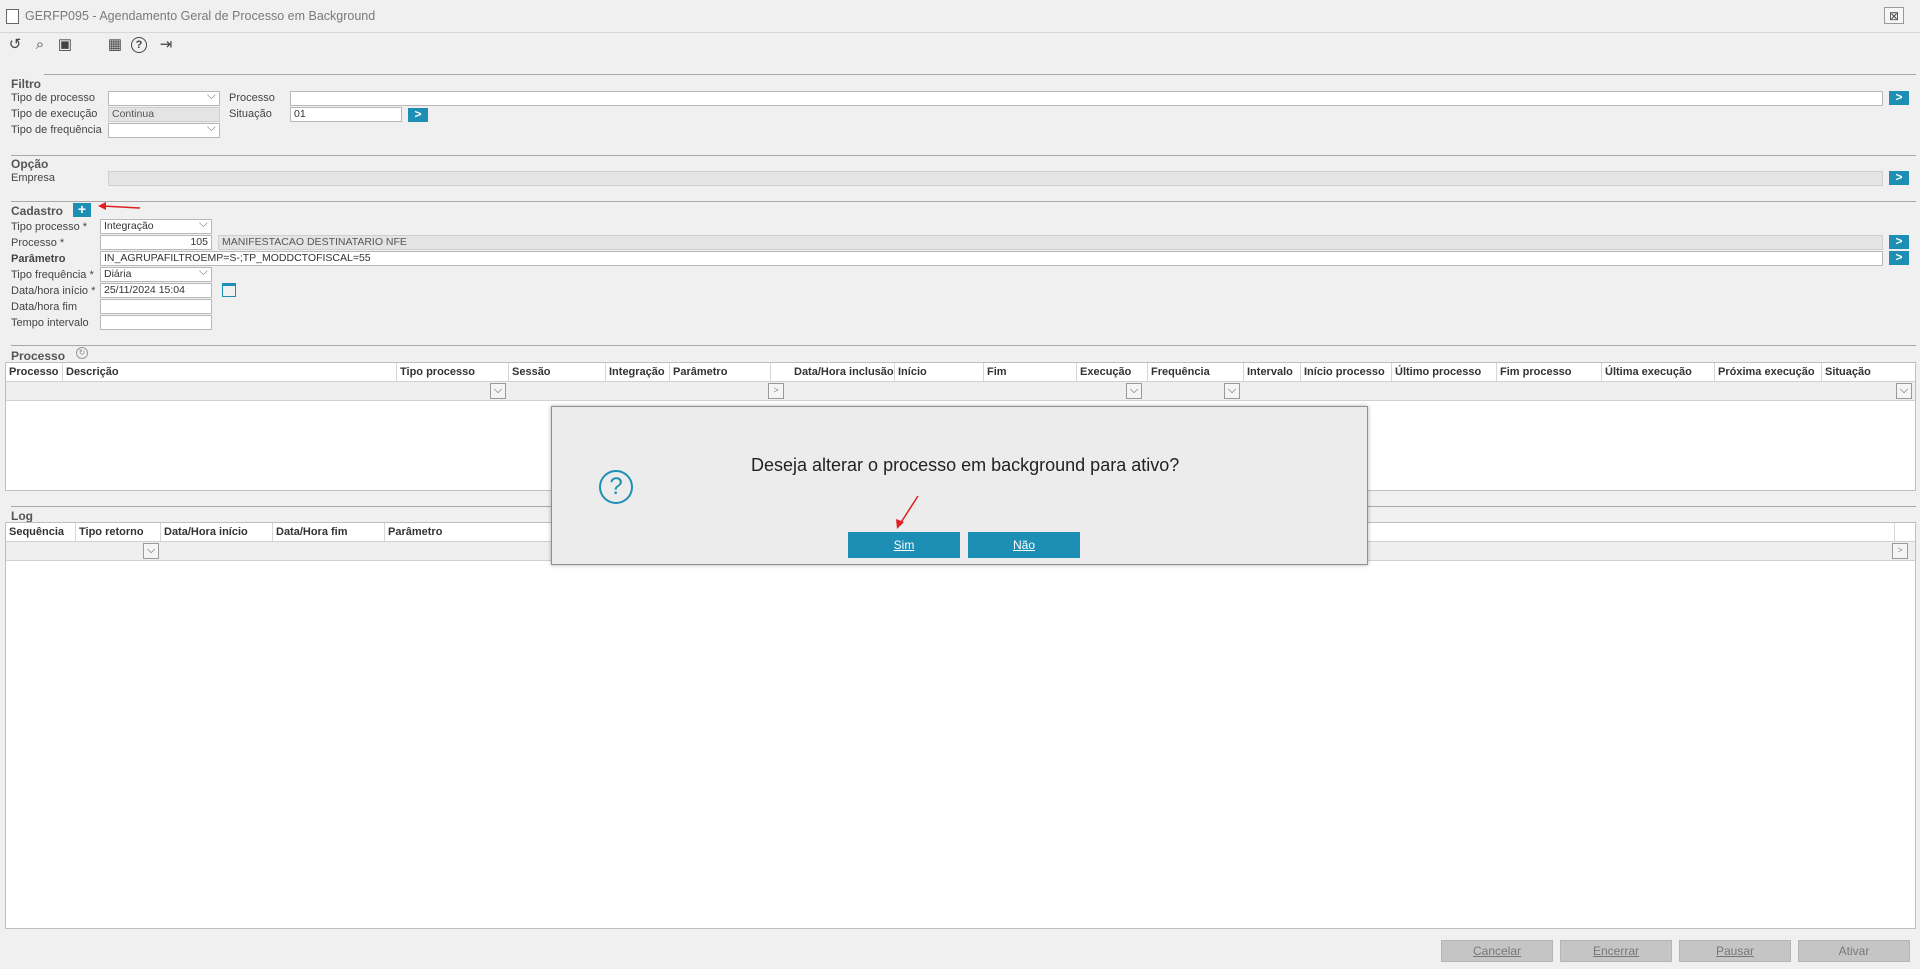  What do you see at coordinates (82, 209) in the screenshot?
I see `cadastro-add-button: +` at bounding box center [82, 209].